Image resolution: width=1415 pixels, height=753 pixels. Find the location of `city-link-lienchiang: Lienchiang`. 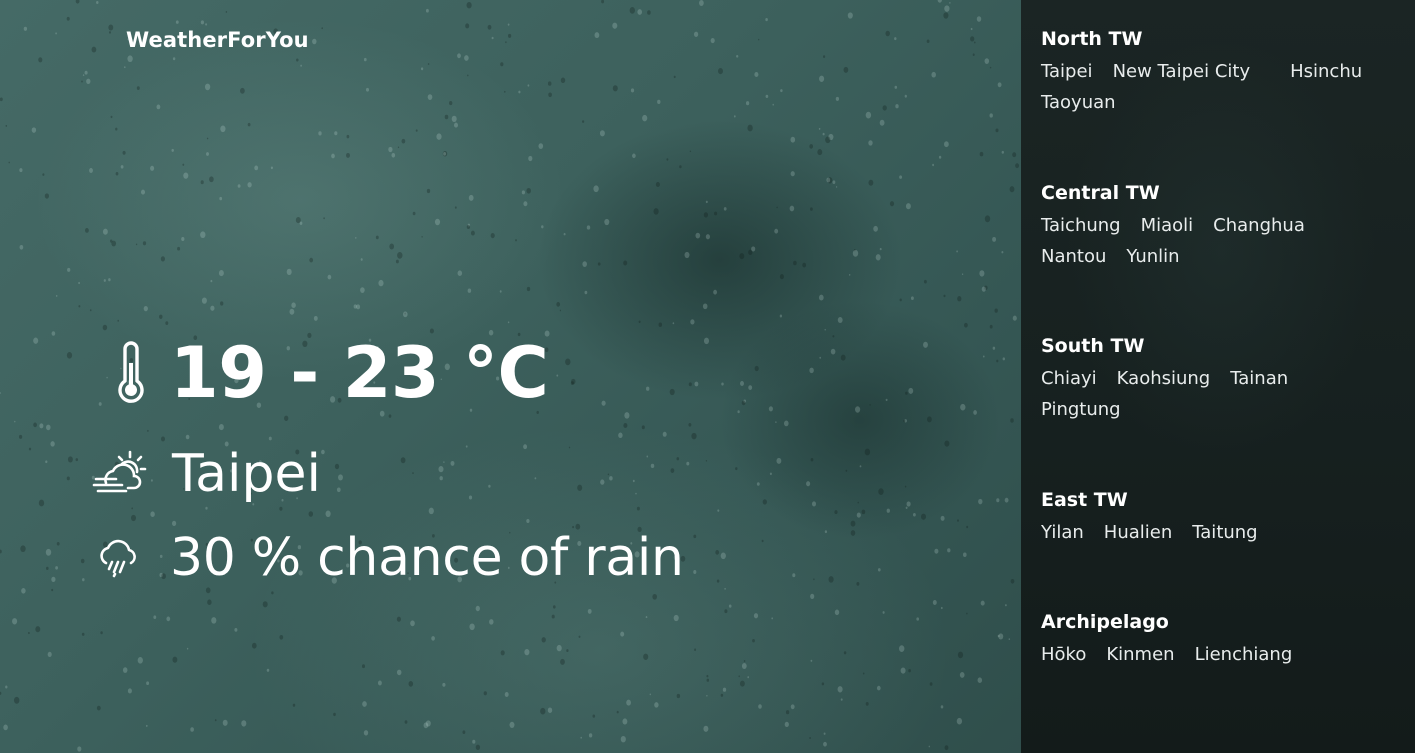

city-link-lienchiang: Lienchiang is located at coordinates (1244, 654).